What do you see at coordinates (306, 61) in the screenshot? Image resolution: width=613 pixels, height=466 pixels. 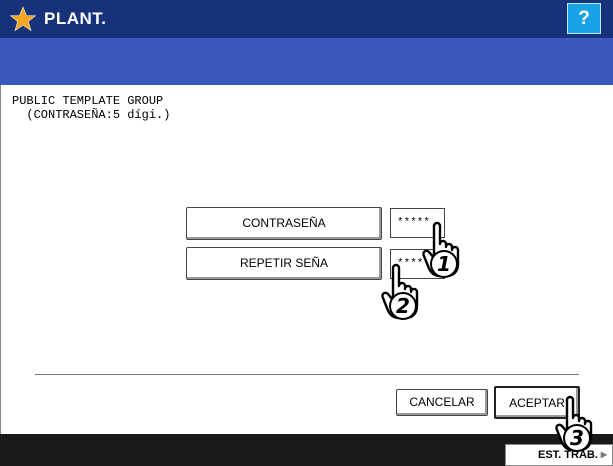 I see `info-bar` at bounding box center [306, 61].